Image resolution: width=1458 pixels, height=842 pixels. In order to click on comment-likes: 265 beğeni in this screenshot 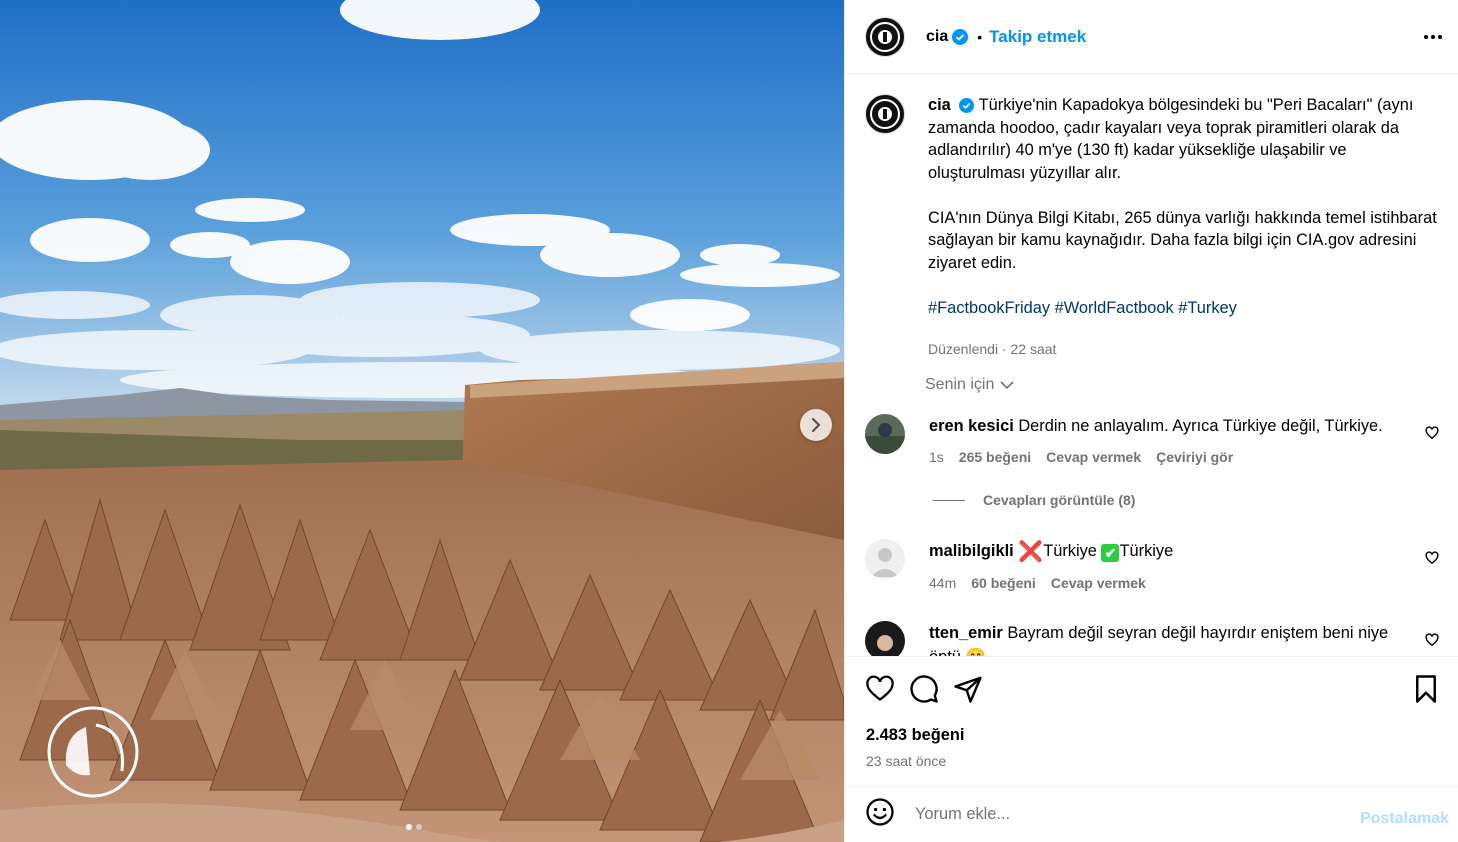, I will do `click(995, 457)`.